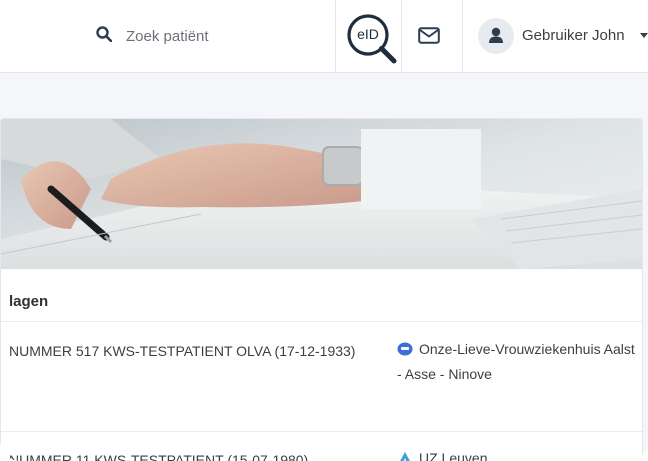 This screenshot has width=648, height=461. What do you see at coordinates (429, 35) in the screenshot?
I see `mail-icon` at bounding box center [429, 35].